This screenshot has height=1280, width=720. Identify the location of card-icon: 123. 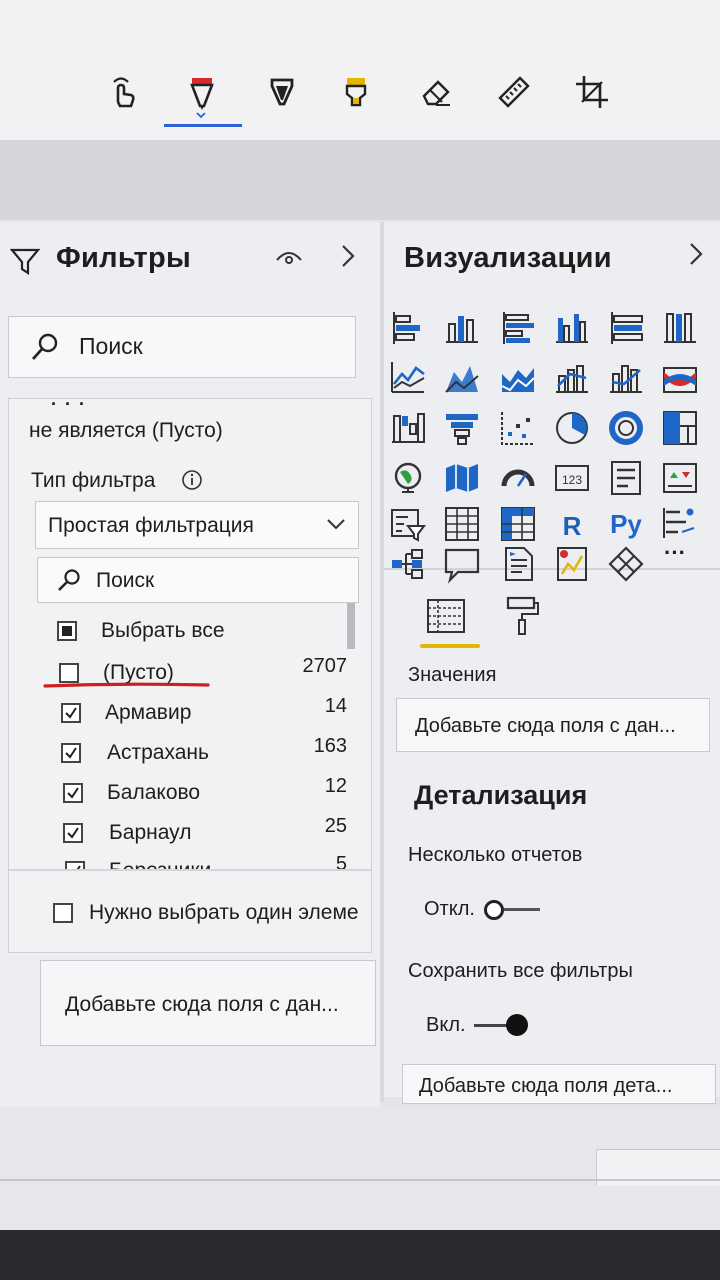
(572, 478).